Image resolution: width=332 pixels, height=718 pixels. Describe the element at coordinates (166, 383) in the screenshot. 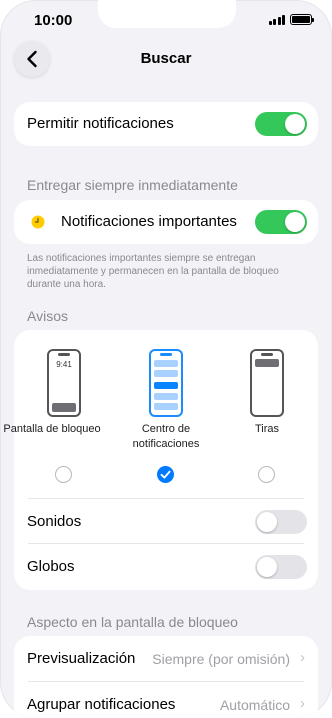

I see `notification-center-option` at that location.